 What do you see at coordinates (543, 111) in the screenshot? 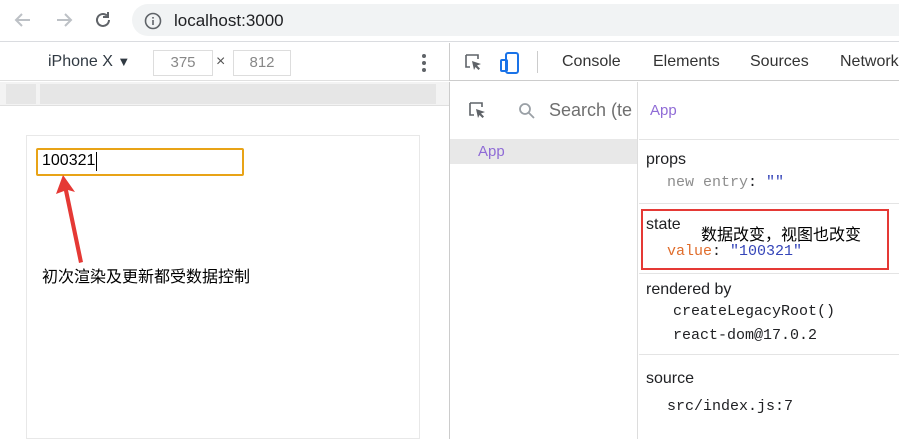
I see `component-search-bar: Search (te` at bounding box center [543, 111].